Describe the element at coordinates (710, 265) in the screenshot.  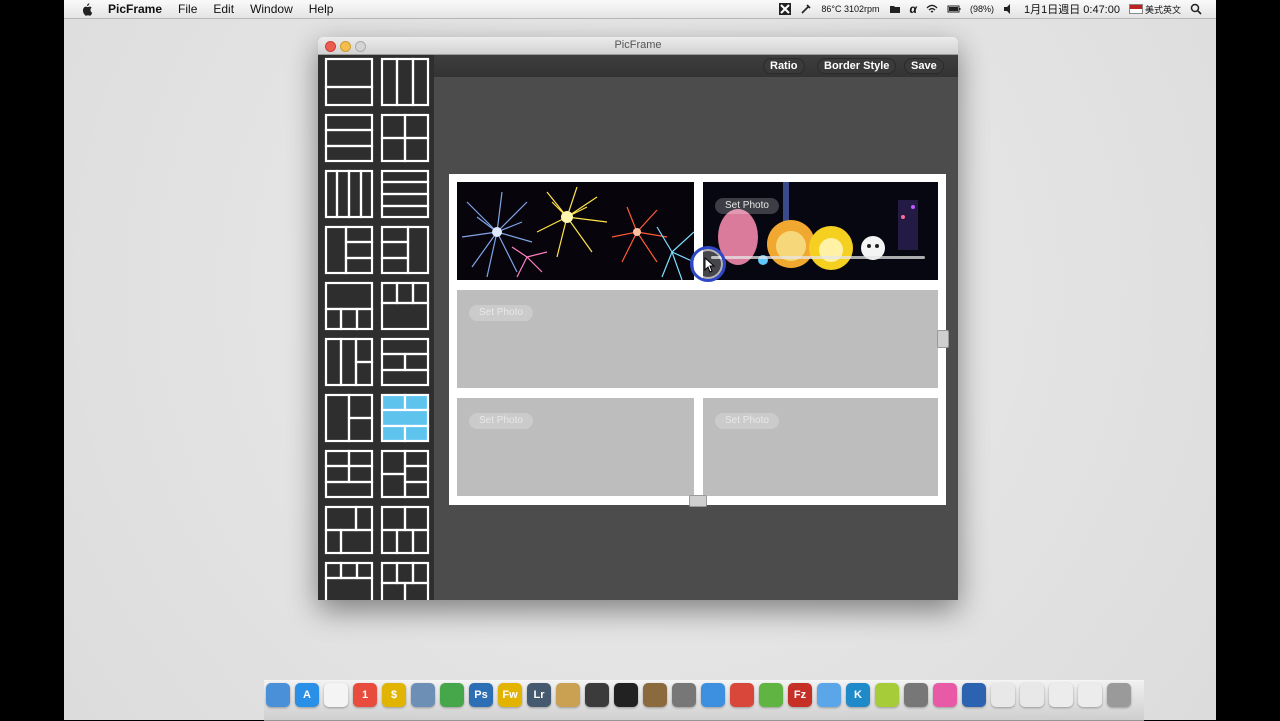
I see `mouse-pointer-icon` at that location.